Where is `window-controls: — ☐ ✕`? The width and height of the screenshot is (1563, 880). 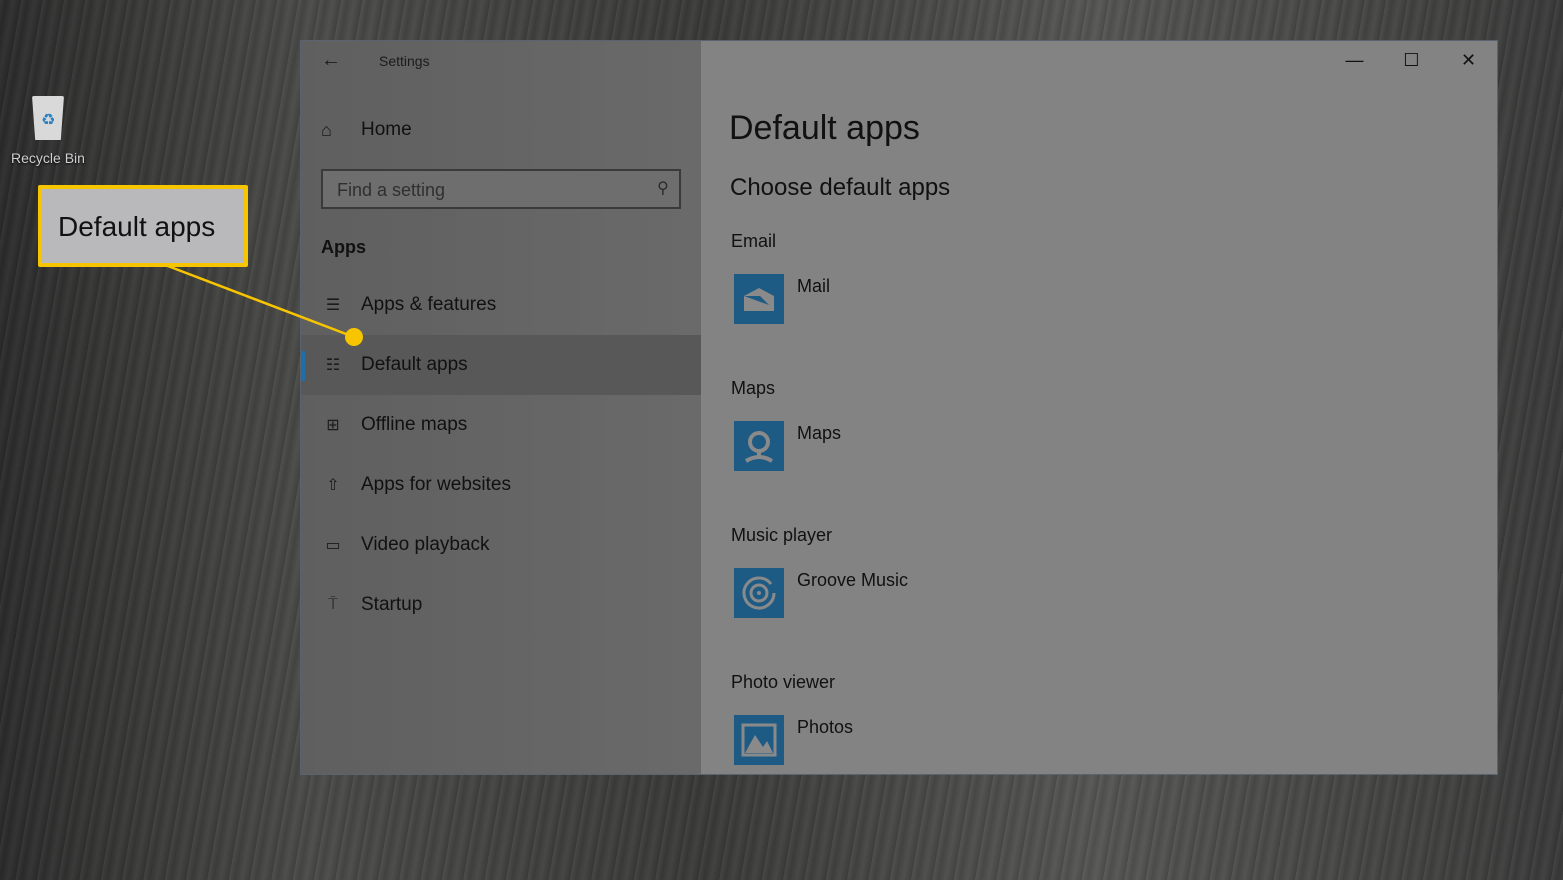
window-controls: — ☐ ✕ is located at coordinates (1411, 60).